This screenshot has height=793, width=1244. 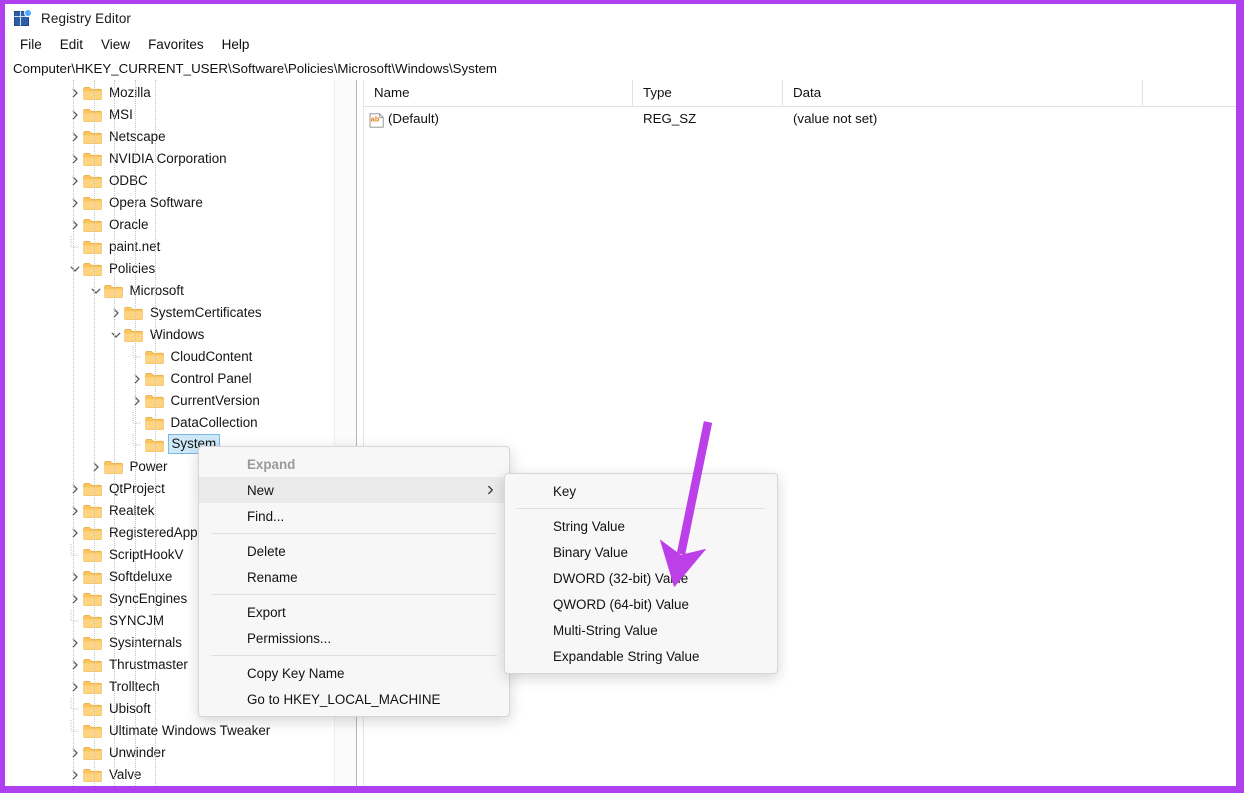 I want to click on menu-item-key: Key, so click(x=641, y=491).